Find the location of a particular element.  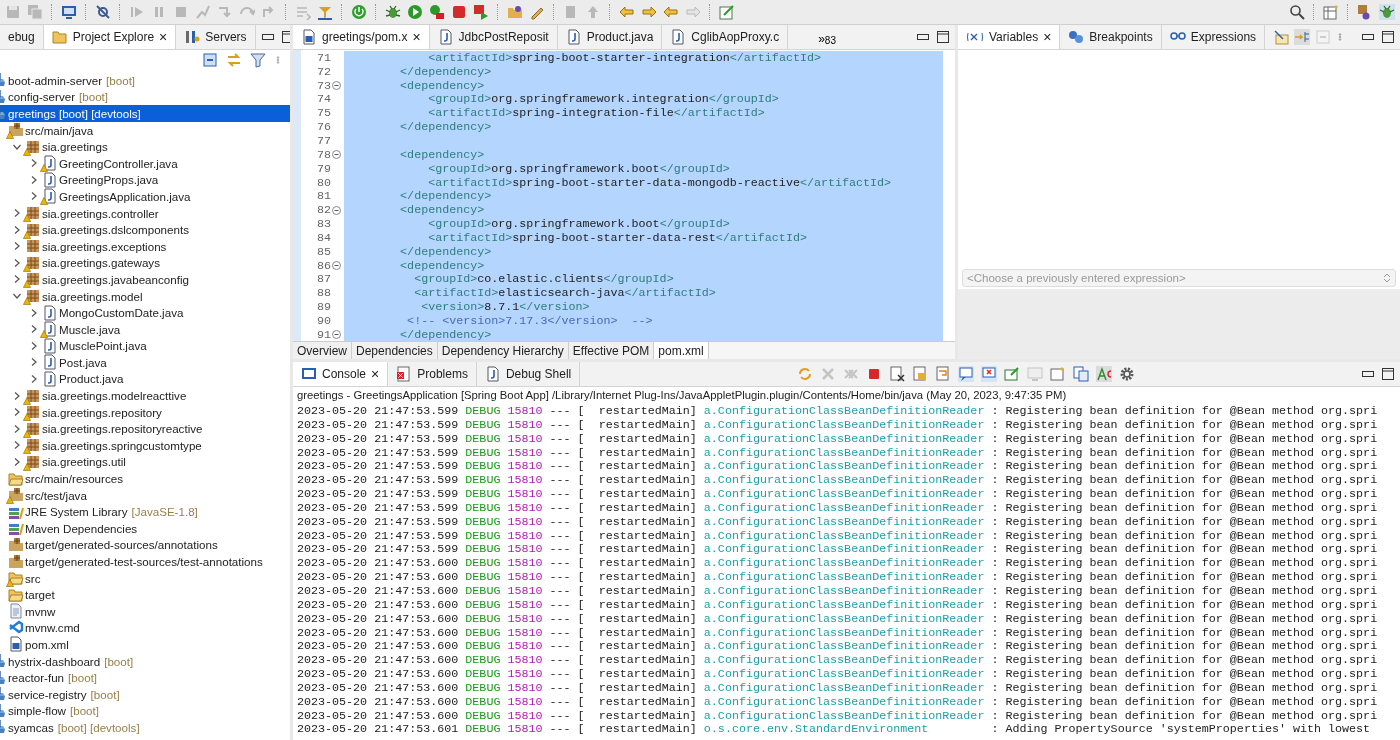

tree-item: Post.java is located at coordinates (83, 362).